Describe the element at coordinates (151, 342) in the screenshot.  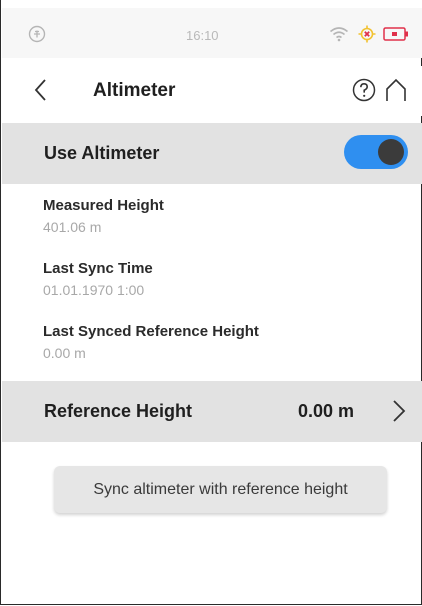
I see `last-synced-reference-height-item: Last Synced Reference Height 0.00 m` at that location.